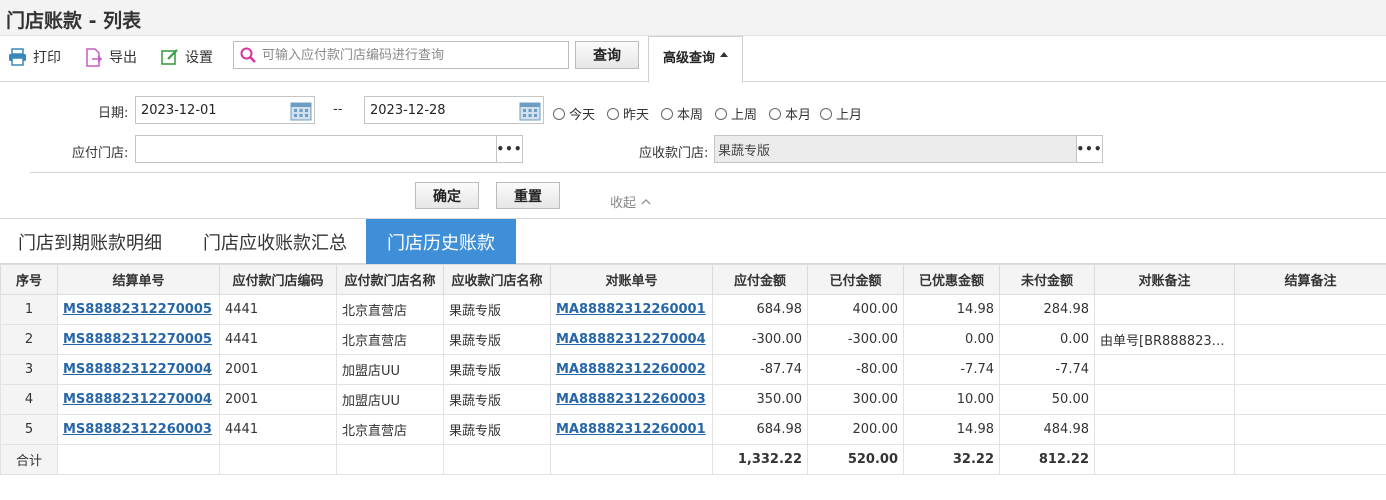  What do you see at coordinates (951, 279) in the screenshot?
I see `column-header: 已优惠金额` at bounding box center [951, 279].